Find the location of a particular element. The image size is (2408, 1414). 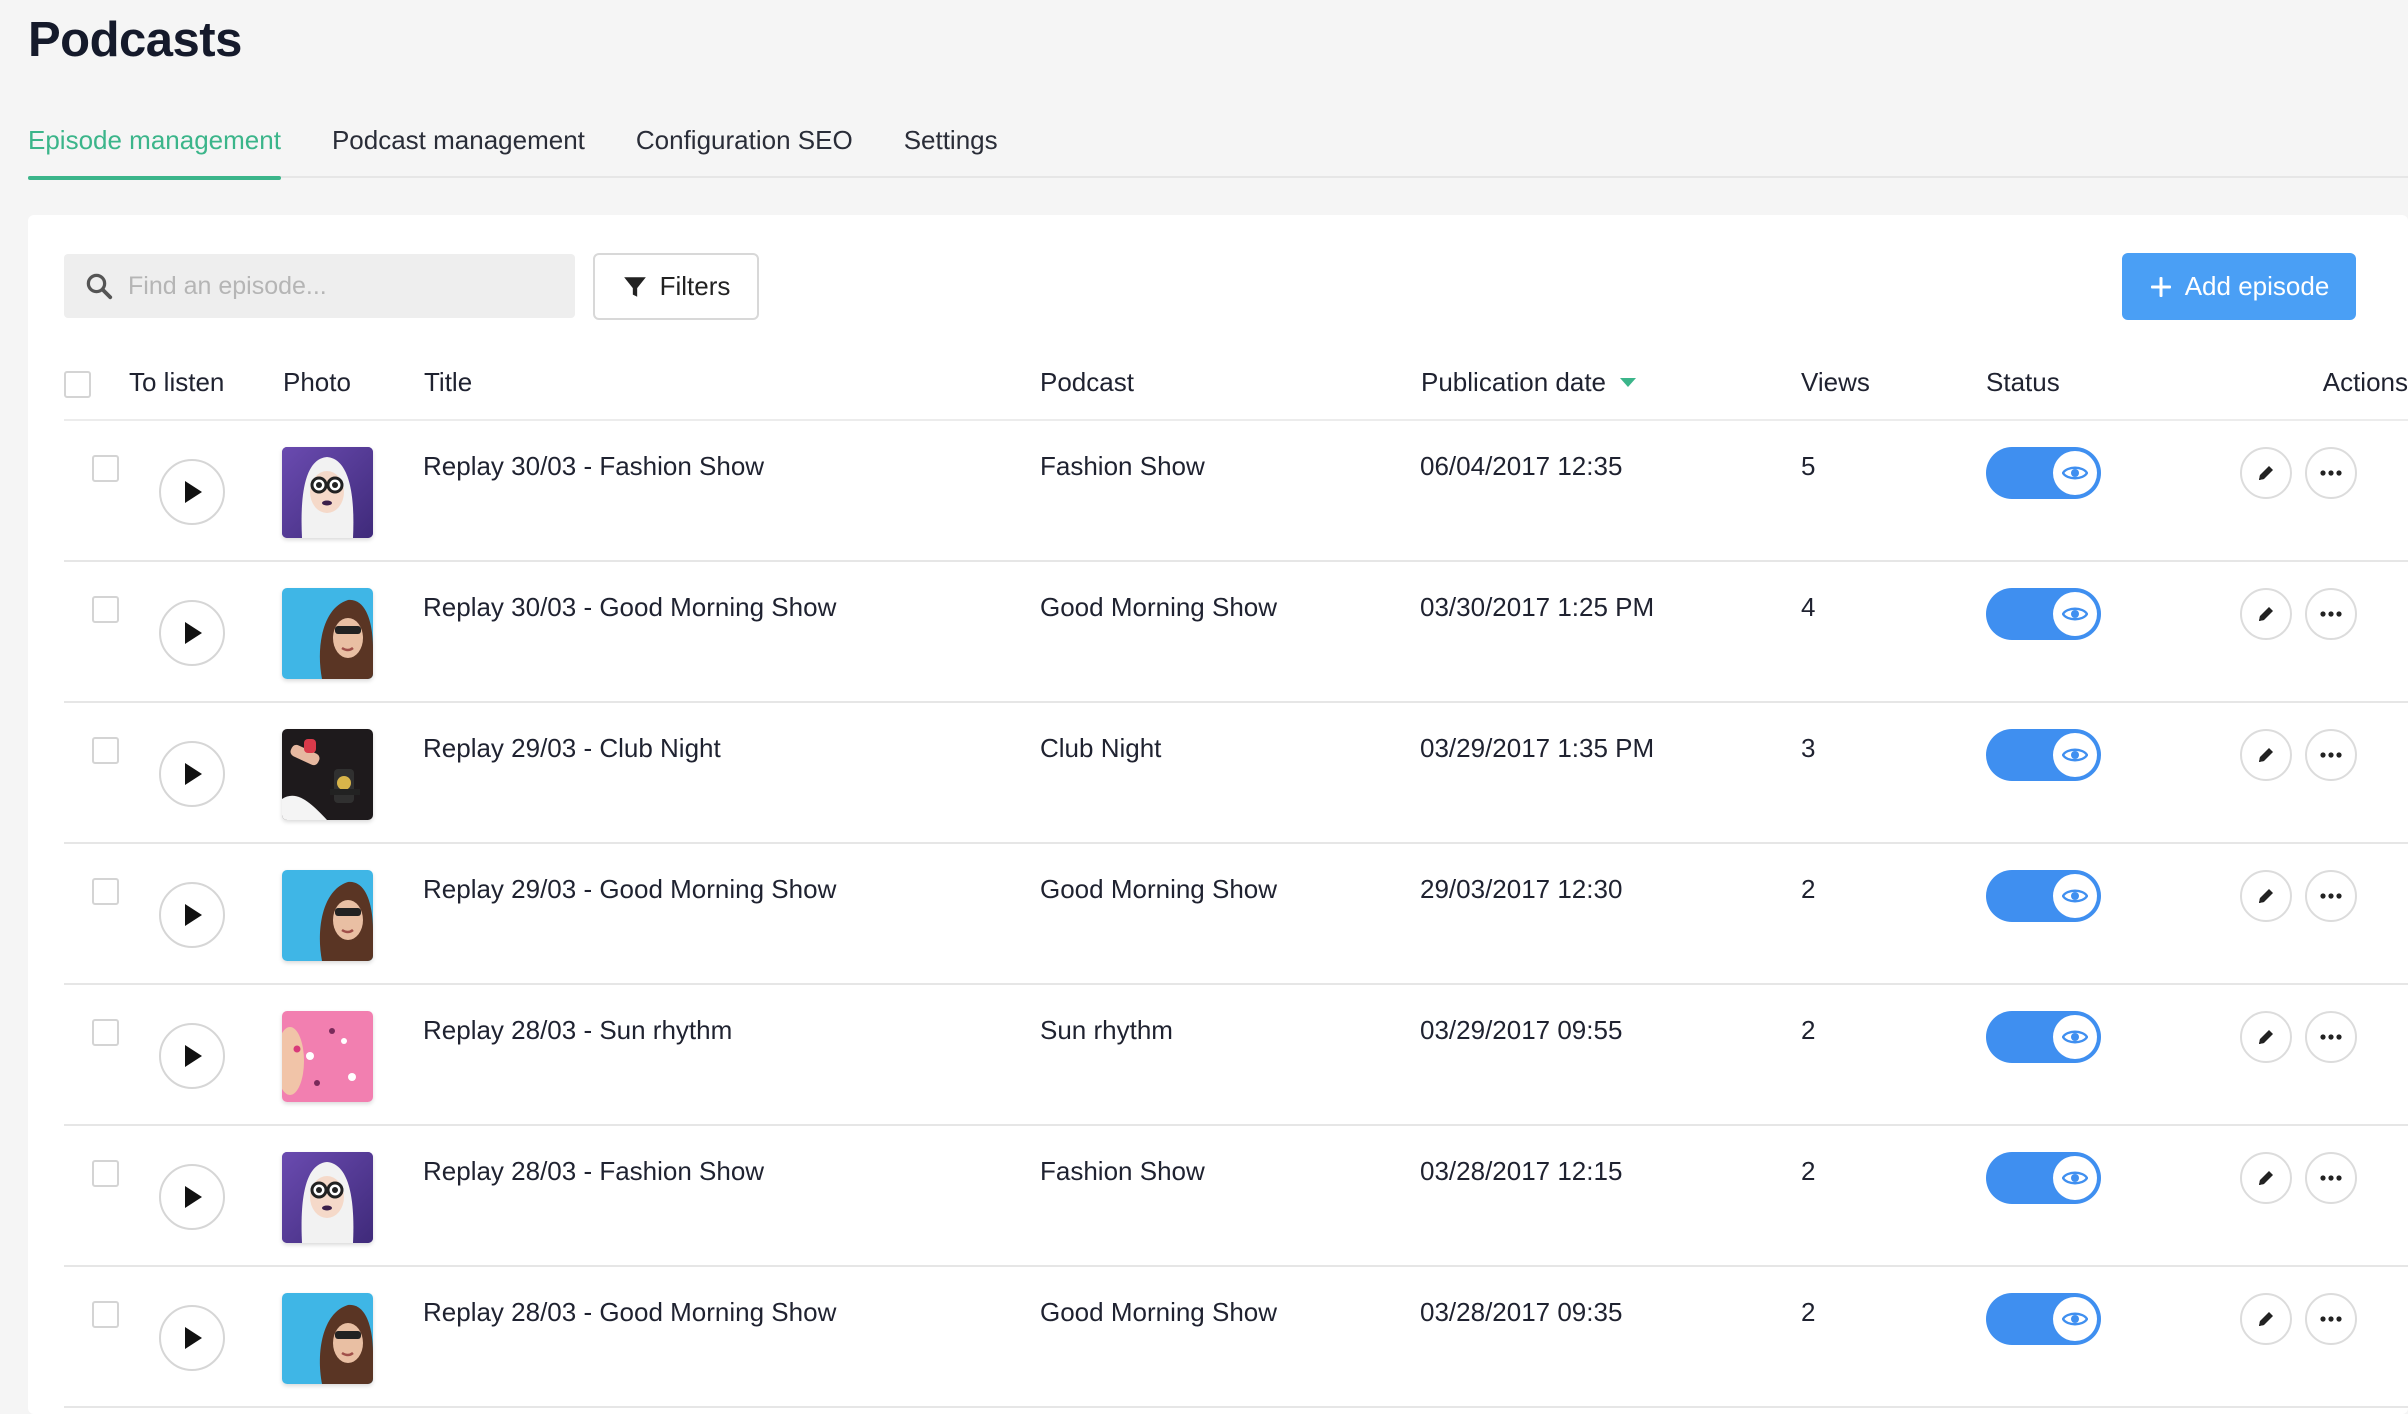

tab-podcast-management: Podcast management is located at coordinates (458, 148).